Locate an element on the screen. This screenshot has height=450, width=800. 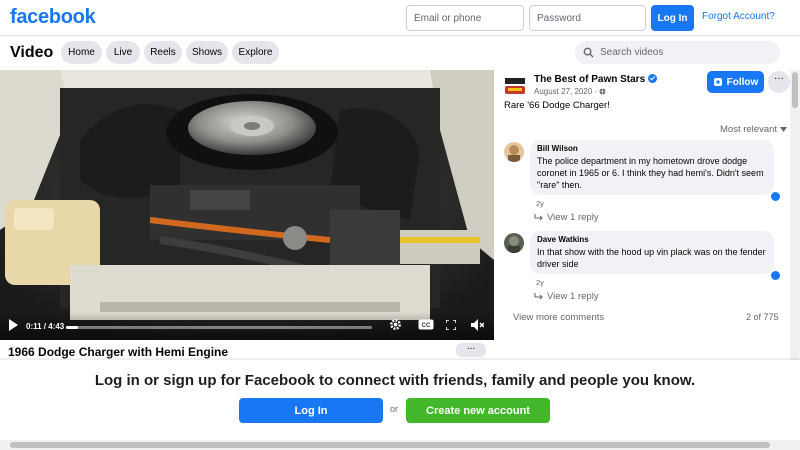
horizontal-scrollbar-thumb is located at coordinates (390, 445).